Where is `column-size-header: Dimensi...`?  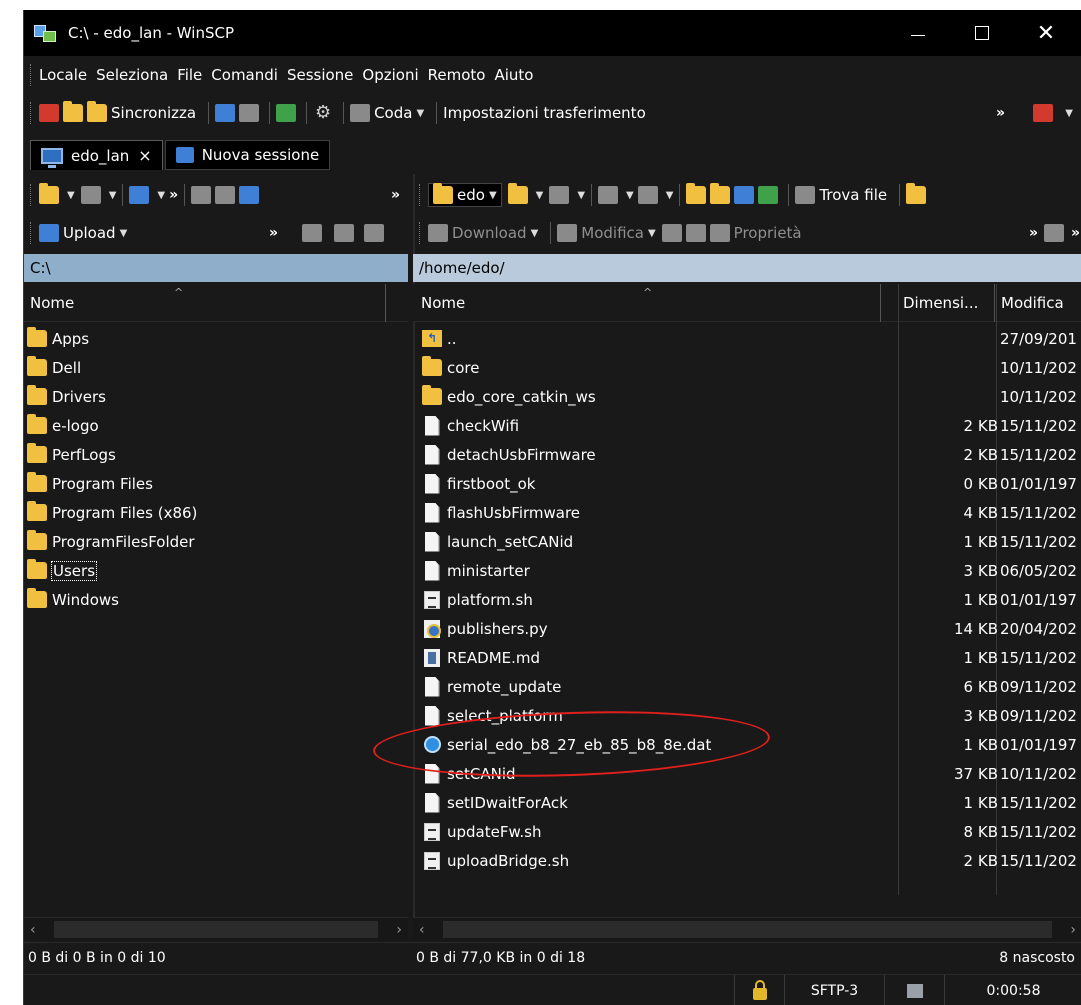
column-size-header: Dimensi... is located at coordinates (946, 303).